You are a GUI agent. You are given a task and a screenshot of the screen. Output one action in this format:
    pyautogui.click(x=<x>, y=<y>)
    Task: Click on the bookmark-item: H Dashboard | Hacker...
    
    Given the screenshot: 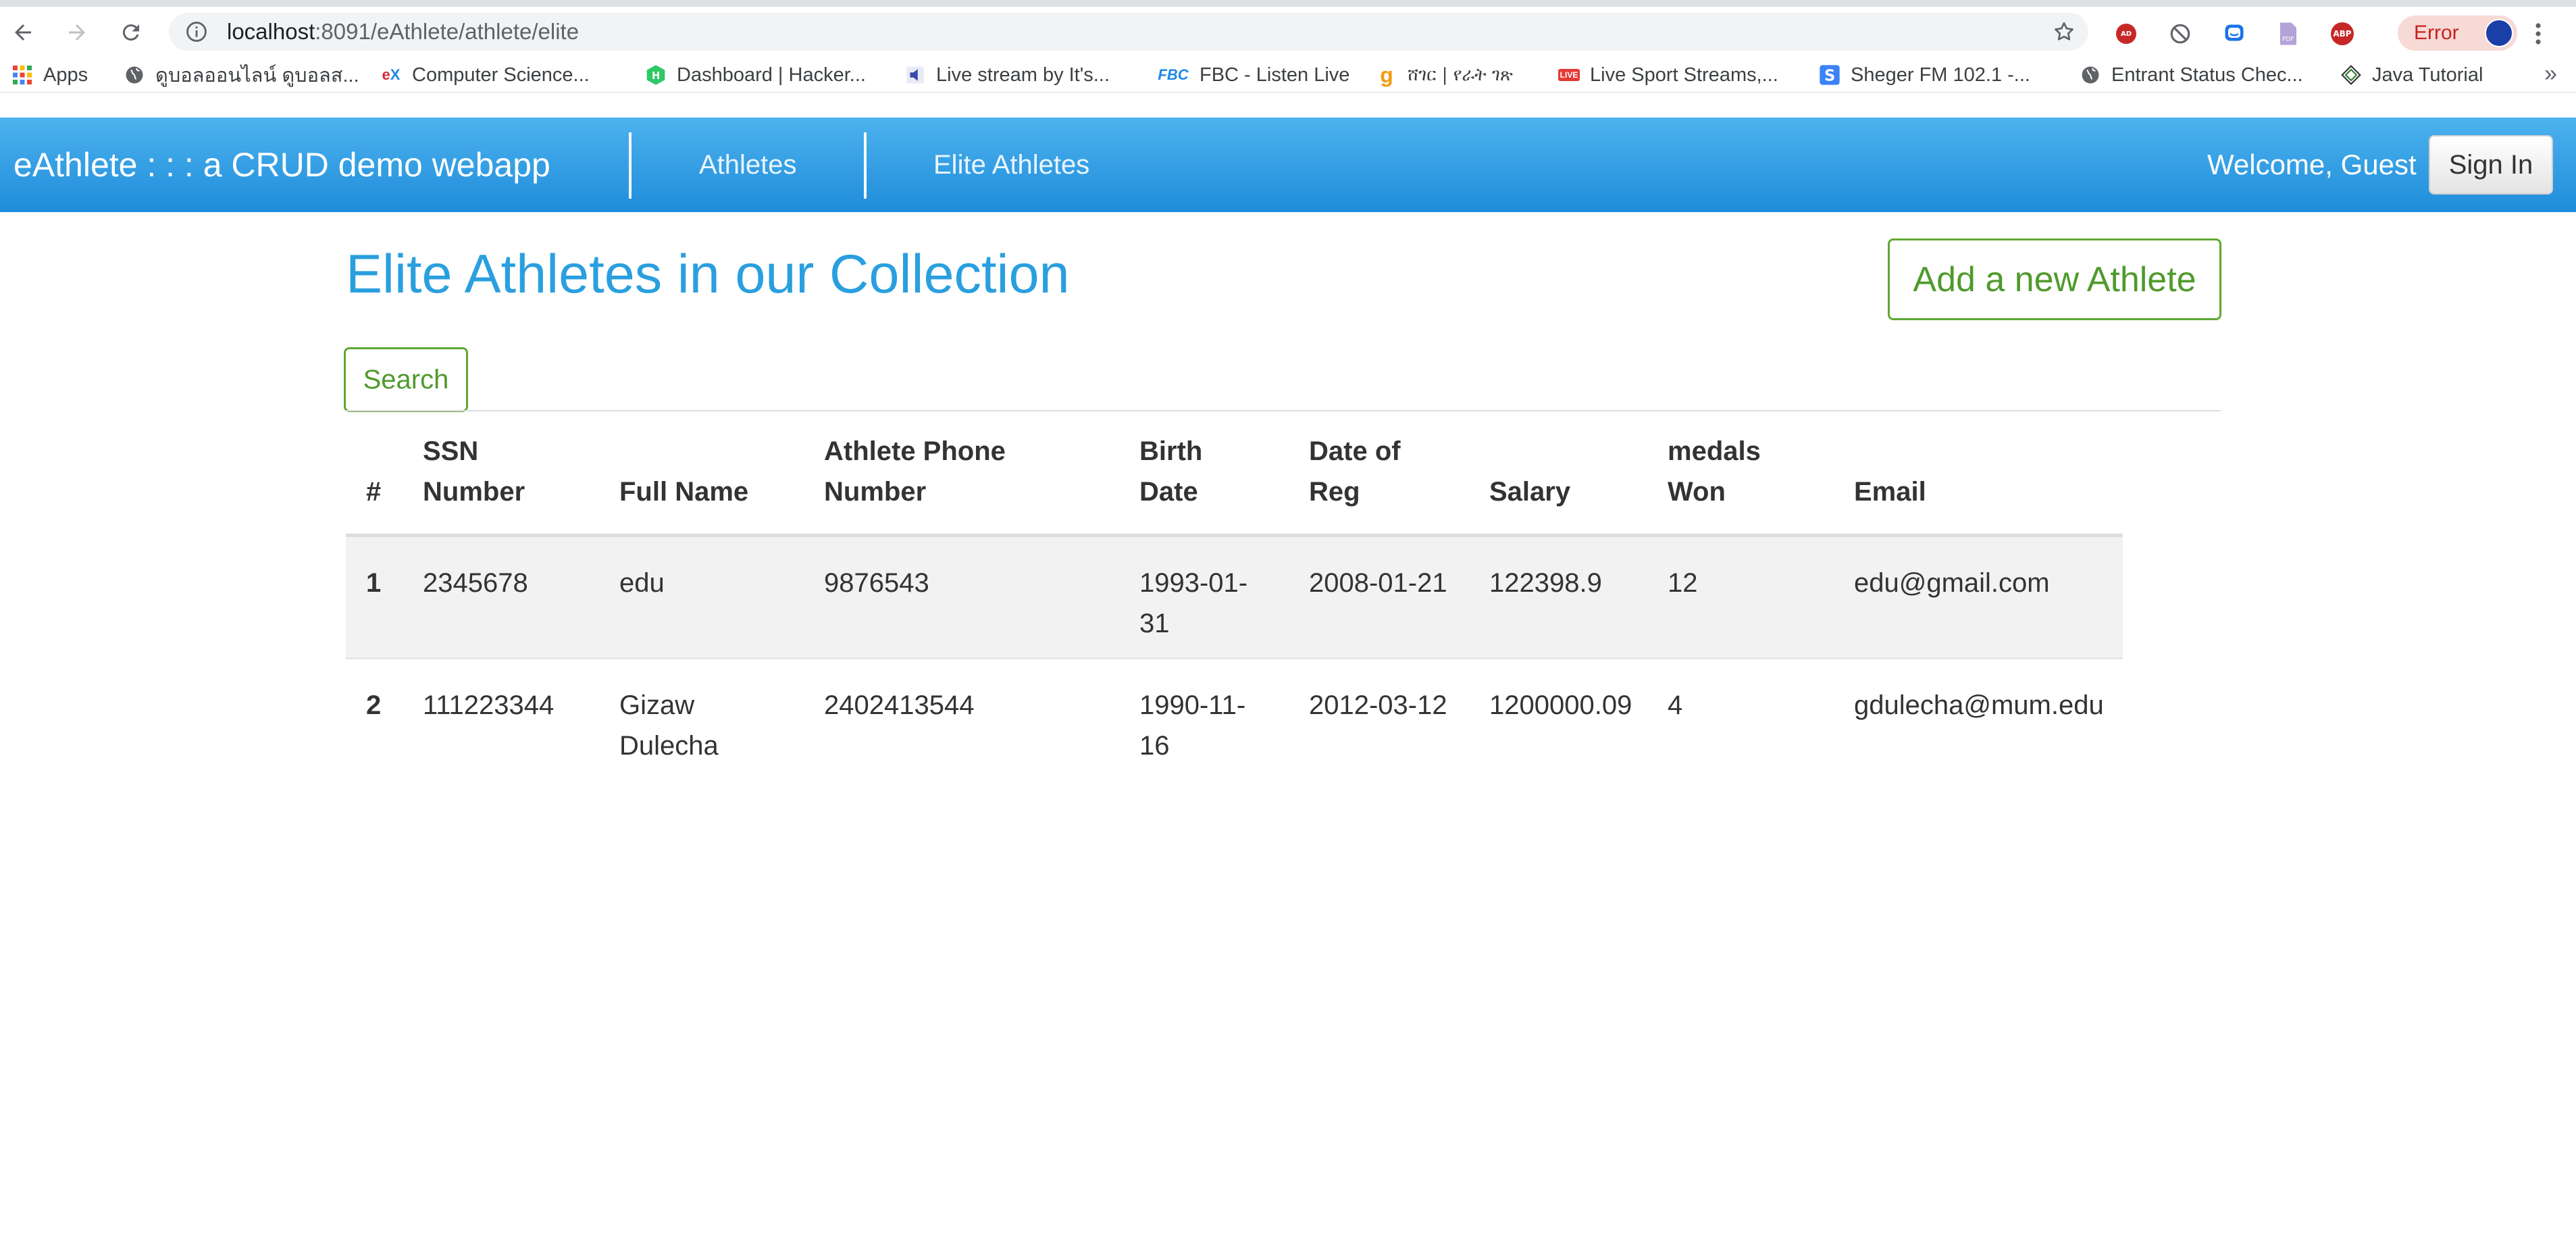 What is the action you would take?
    pyautogui.click(x=755, y=75)
    